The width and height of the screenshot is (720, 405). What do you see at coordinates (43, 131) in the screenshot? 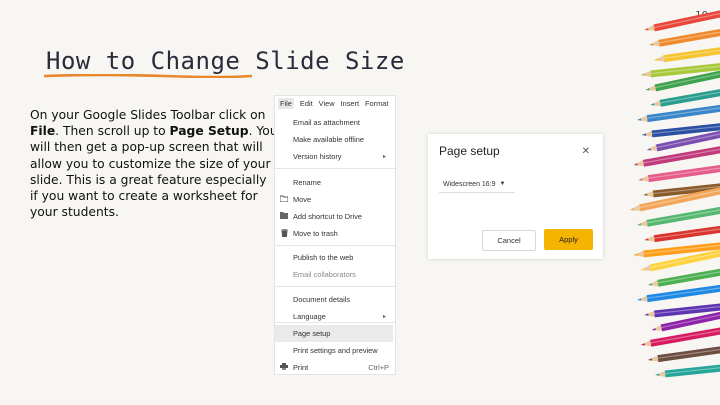
I see `body-text-file: File` at bounding box center [43, 131].